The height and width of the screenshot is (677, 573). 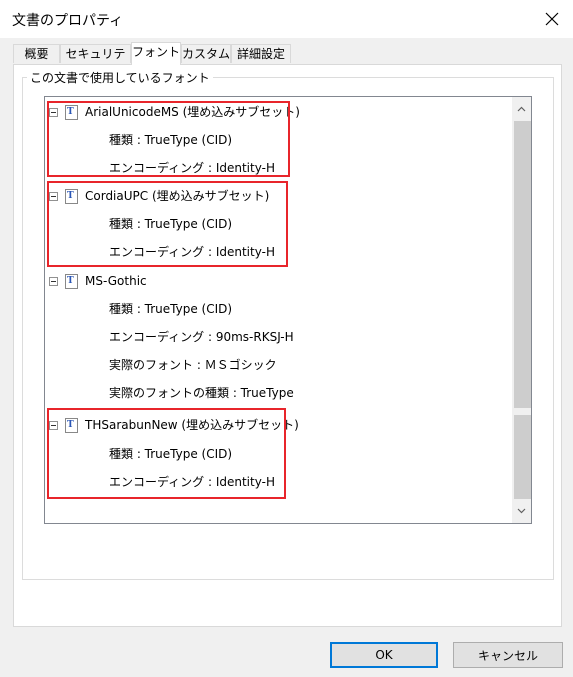 What do you see at coordinates (286, 19) in the screenshot?
I see `title-bar: 文書のプロパティ` at bounding box center [286, 19].